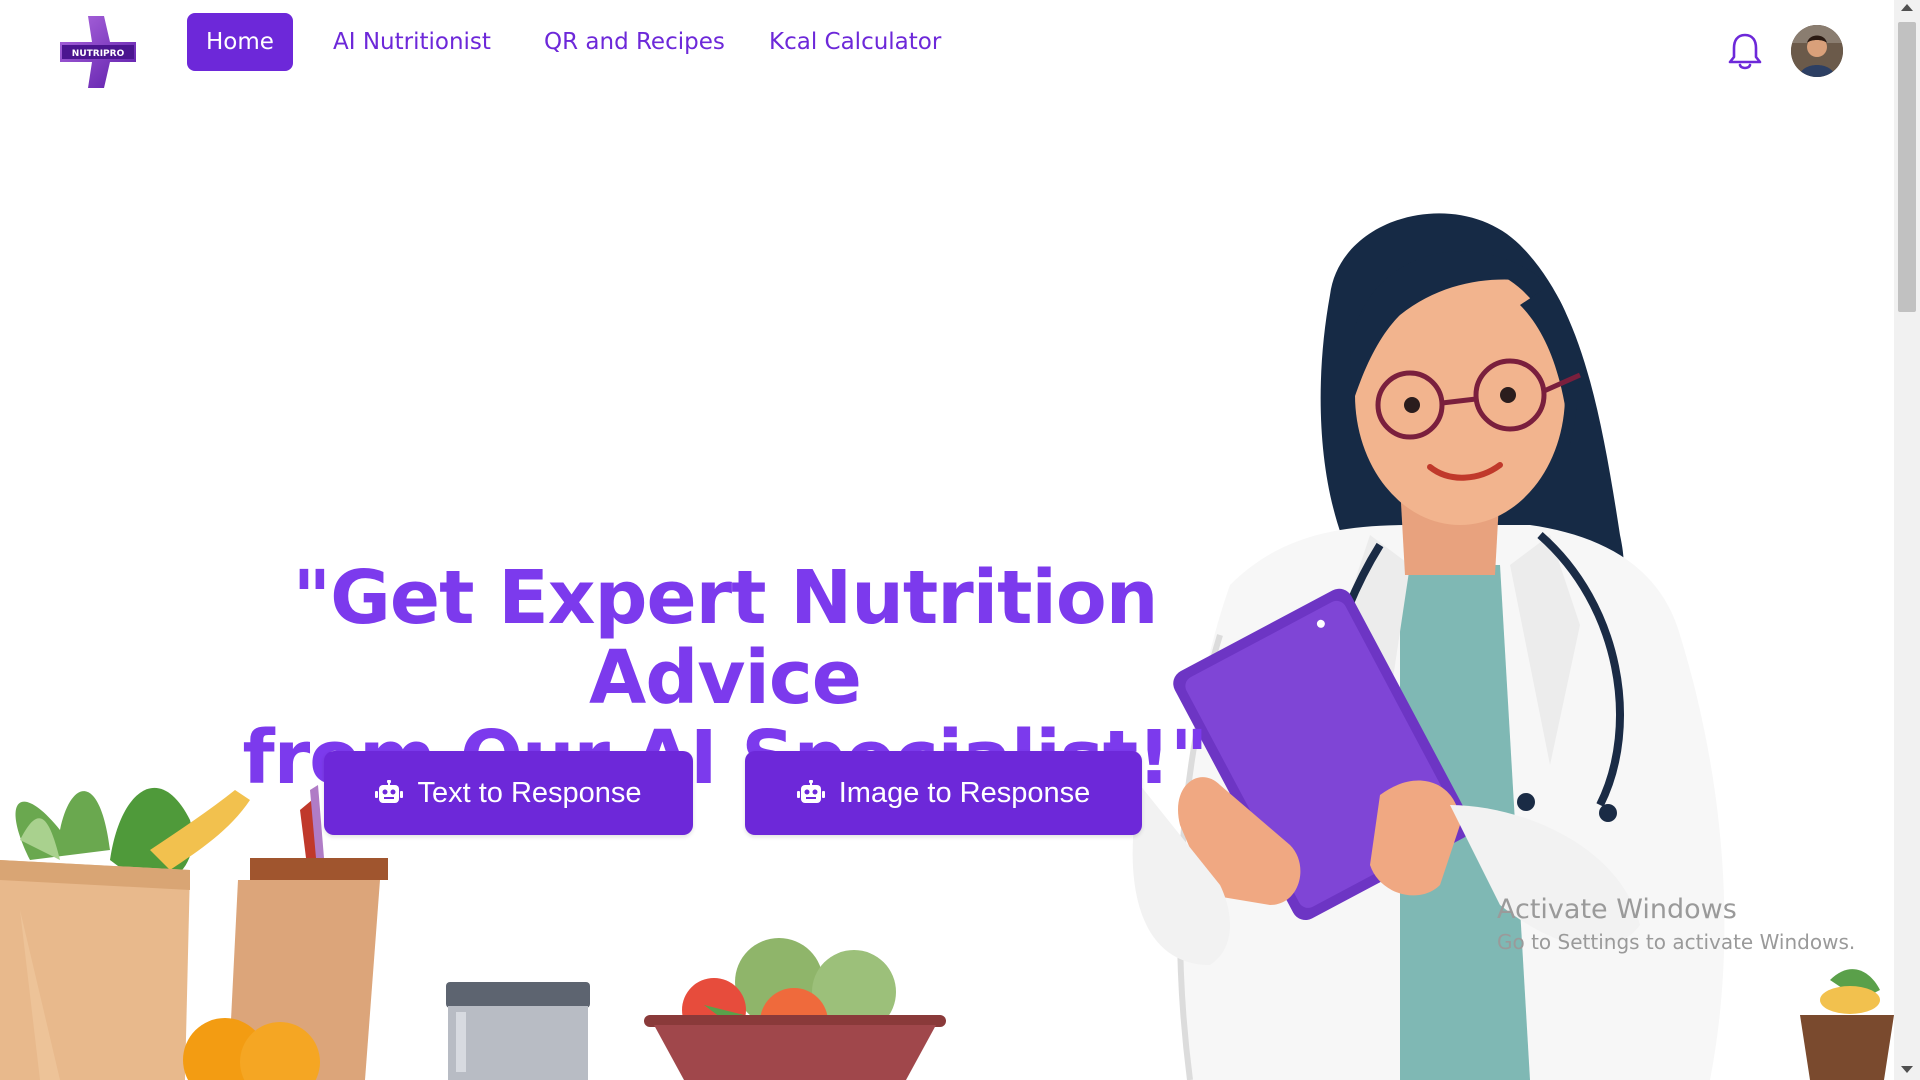 This screenshot has width=1920, height=1080. I want to click on nav-link-kcal-calculator: Kcal Calculator, so click(855, 42).